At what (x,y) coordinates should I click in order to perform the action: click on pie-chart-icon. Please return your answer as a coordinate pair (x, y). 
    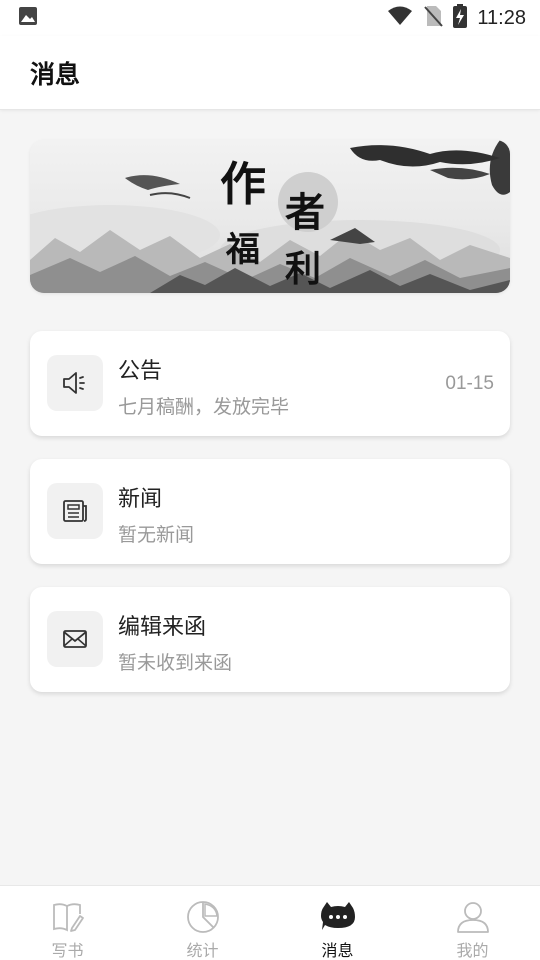
    Looking at the image, I should click on (203, 917).